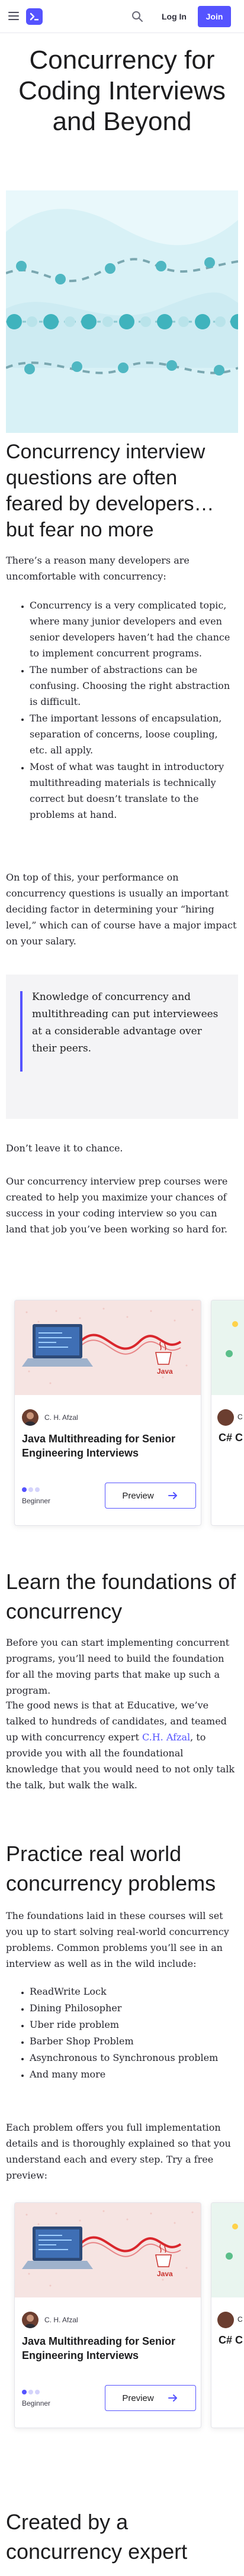 Image resolution: width=244 pixels, height=2576 pixels. Describe the element at coordinates (122, 16) in the screenshot. I see `top-nav: Log In Join` at that location.